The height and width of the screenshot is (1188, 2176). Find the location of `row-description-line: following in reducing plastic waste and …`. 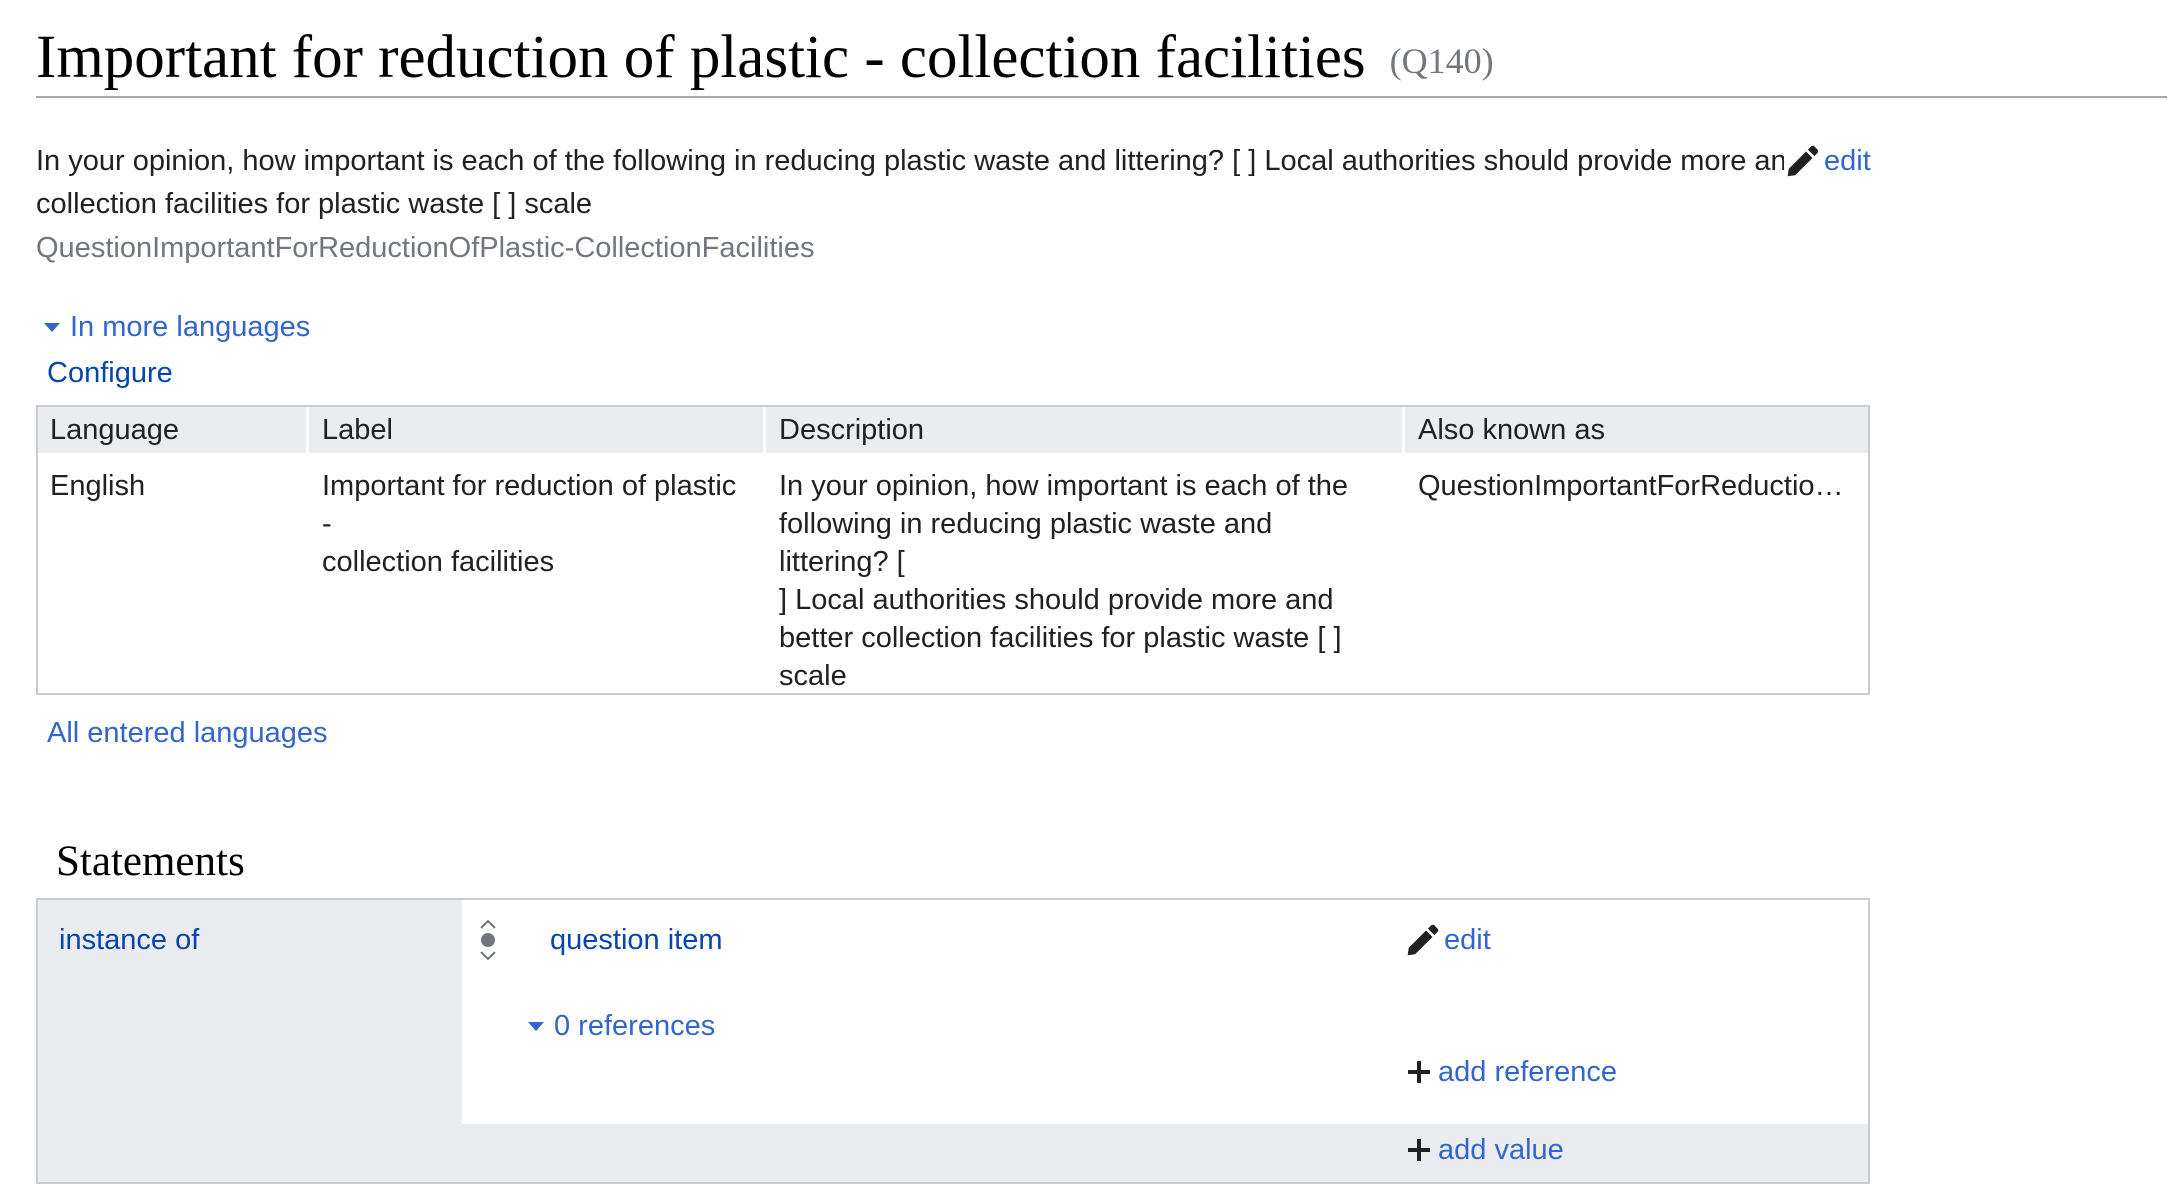

row-description-line: following in reducing plastic waste and … is located at coordinates (1026, 543).